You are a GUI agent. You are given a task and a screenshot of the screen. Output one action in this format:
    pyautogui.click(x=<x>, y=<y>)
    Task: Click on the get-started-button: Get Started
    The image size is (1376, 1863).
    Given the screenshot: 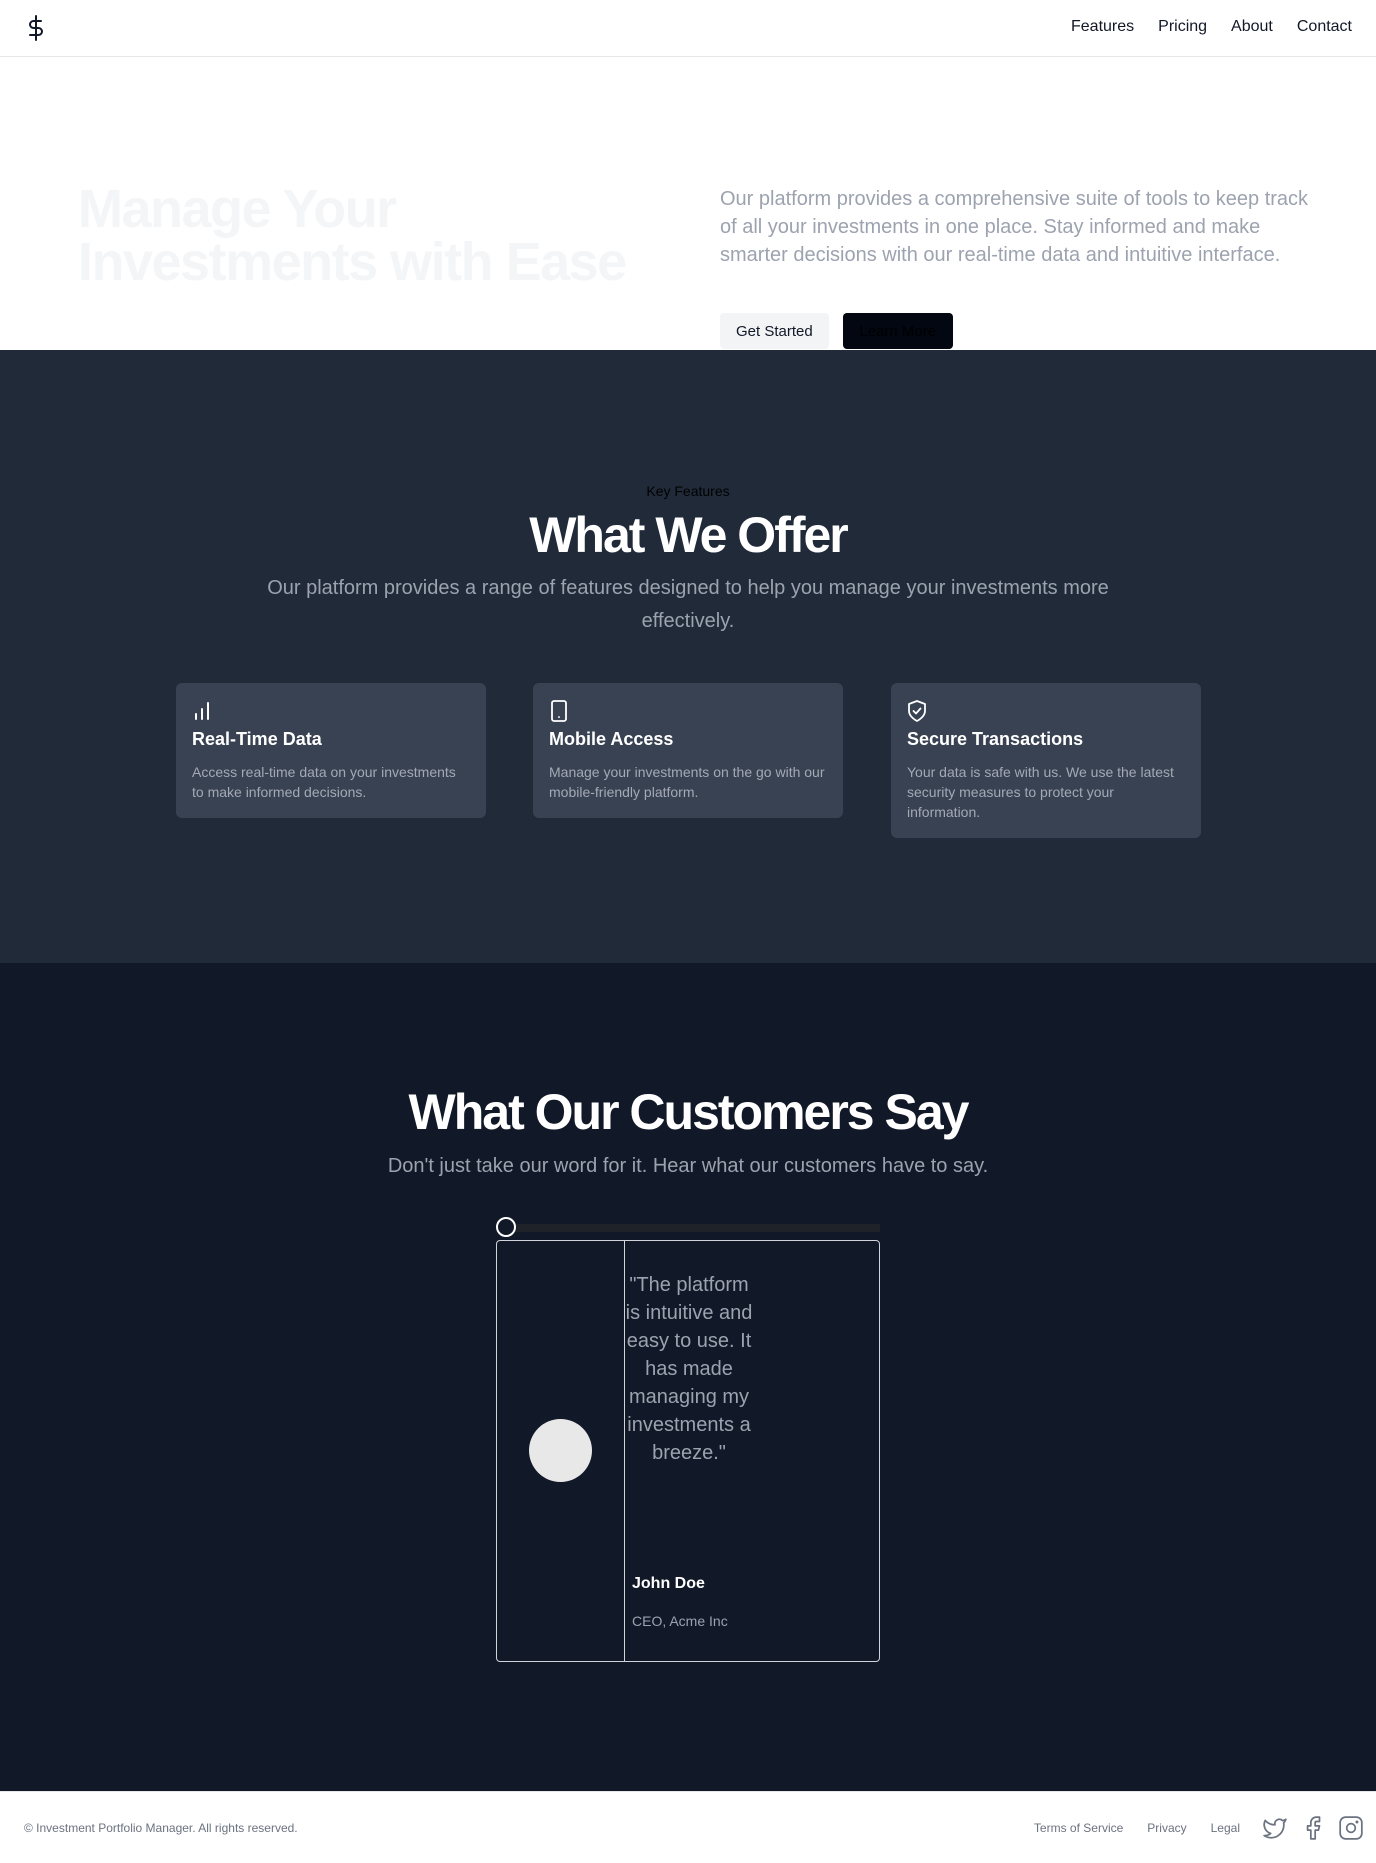 What is the action you would take?
    pyautogui.click(x=774, y=331)
    